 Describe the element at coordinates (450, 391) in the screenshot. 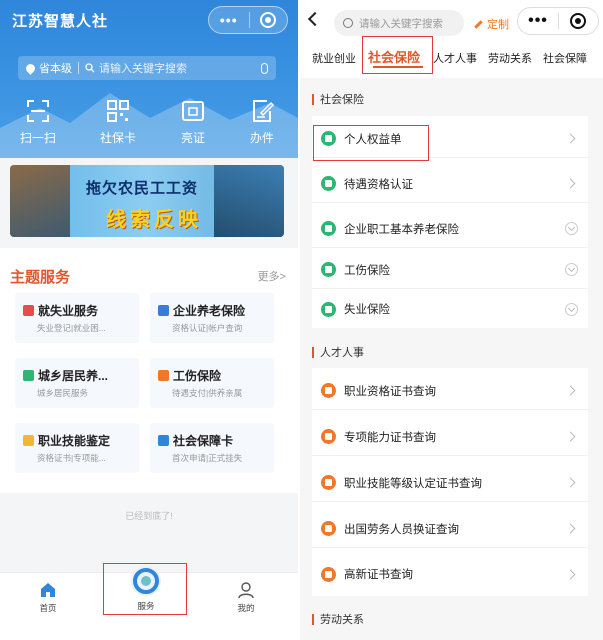

I see `list-item-vocational-qualification: 职业资格证书查询` at that location.